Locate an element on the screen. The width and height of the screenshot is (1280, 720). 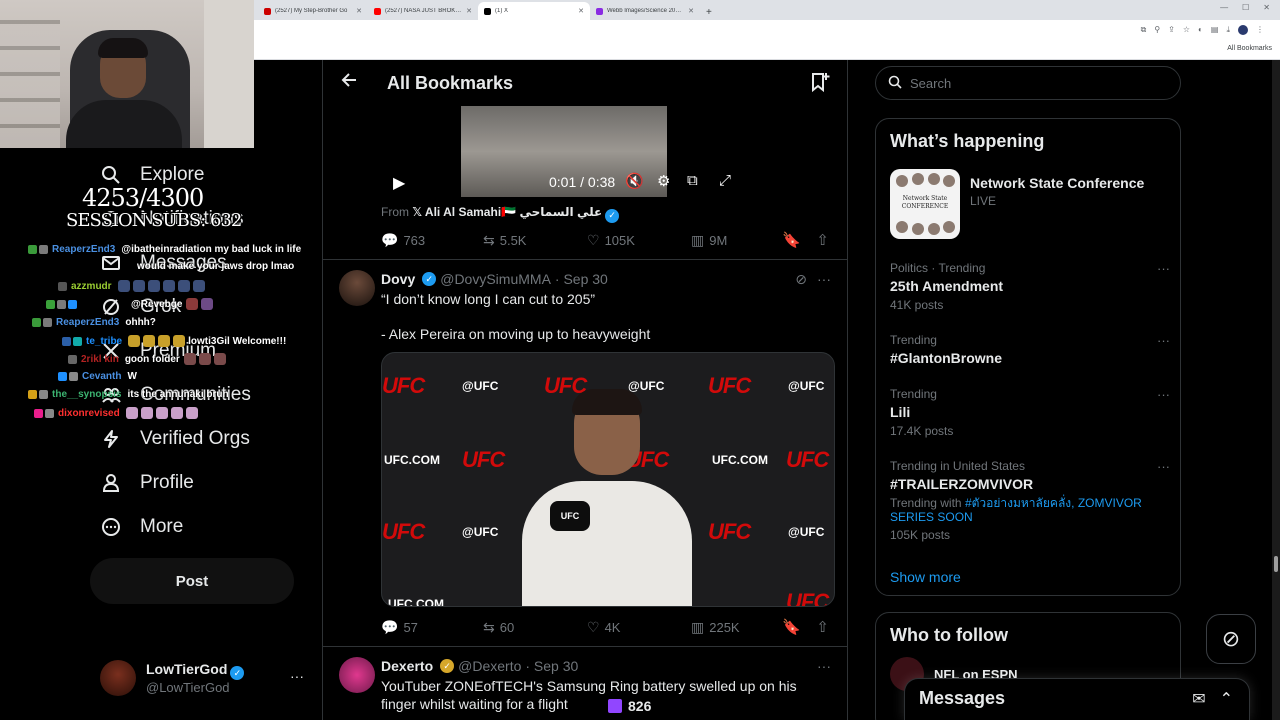
scrollbar is located at coordinates (1276, 390).